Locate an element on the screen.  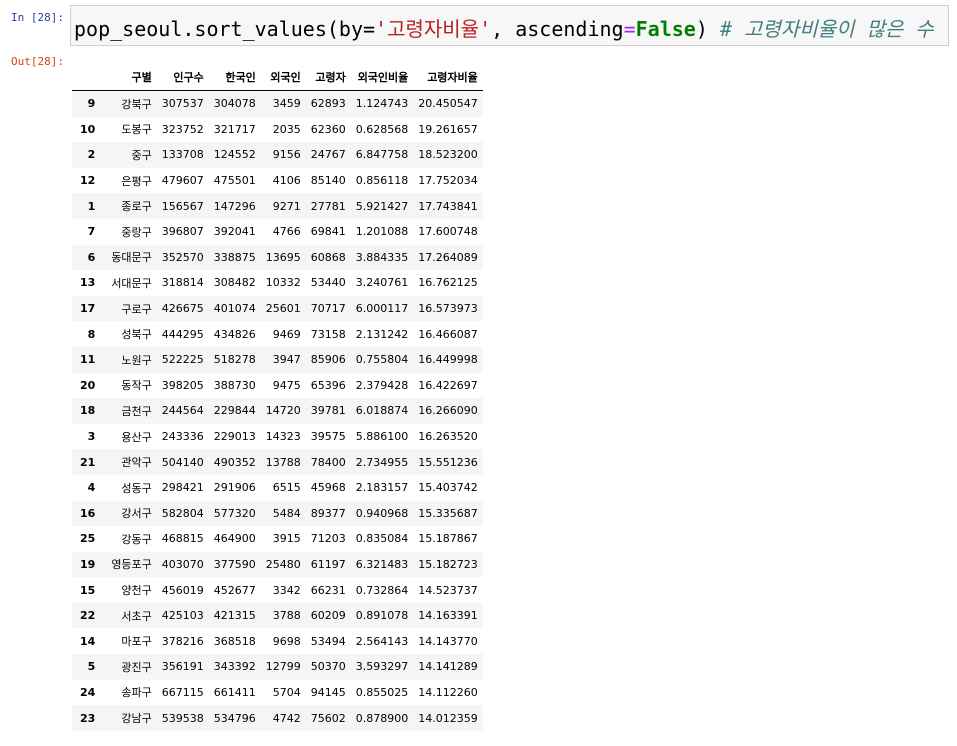
table-cell: 45968 is located at coordinates (328, 488).